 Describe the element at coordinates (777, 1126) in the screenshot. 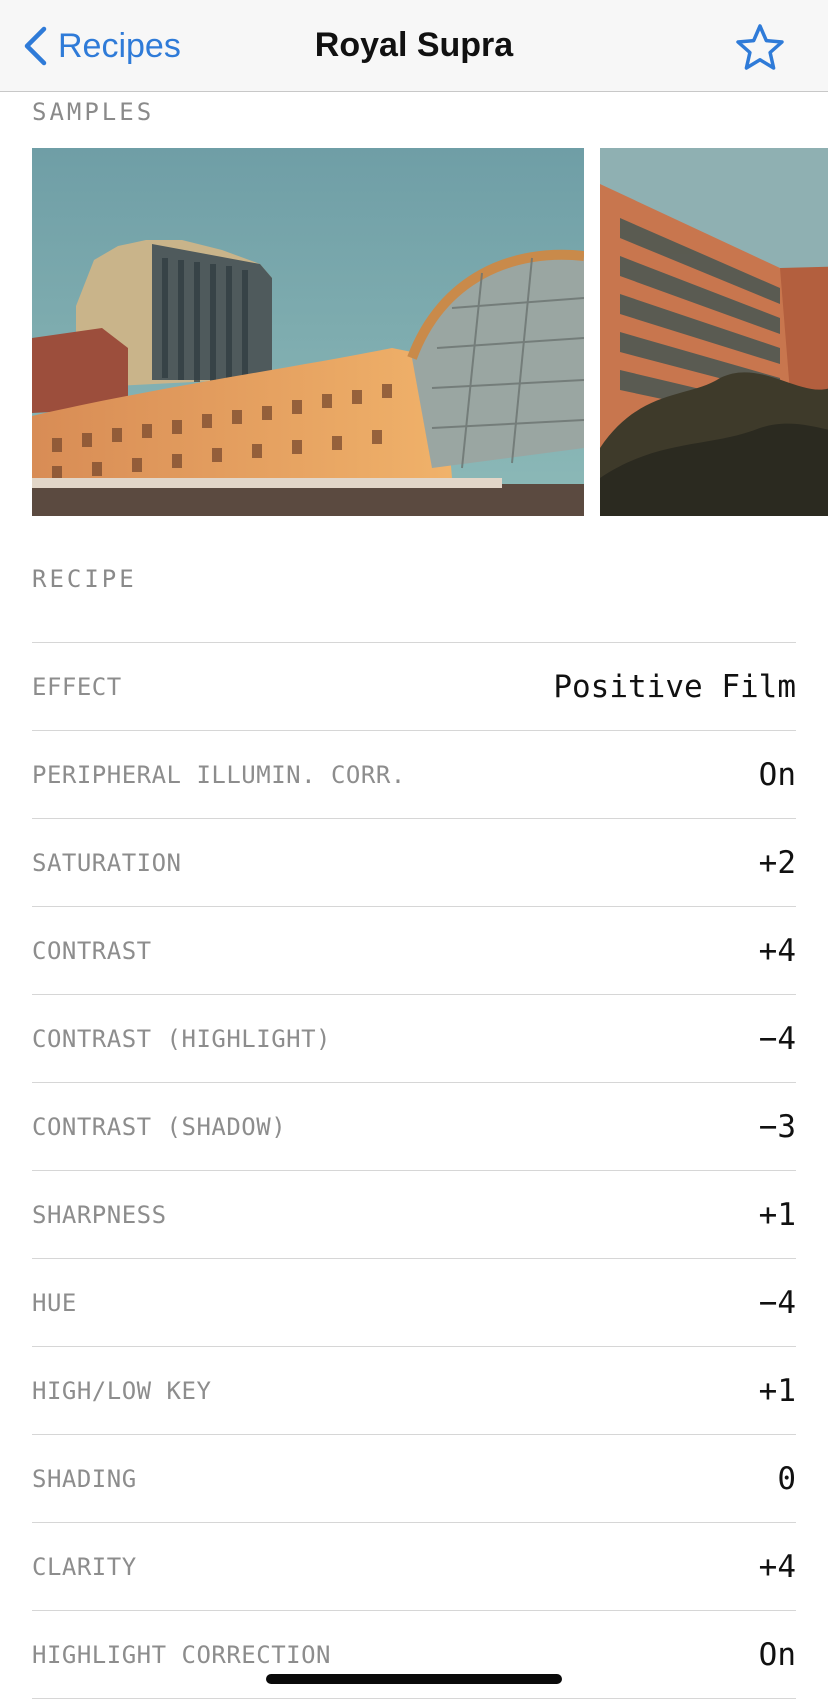

I see `setting-value: −3` at that location.